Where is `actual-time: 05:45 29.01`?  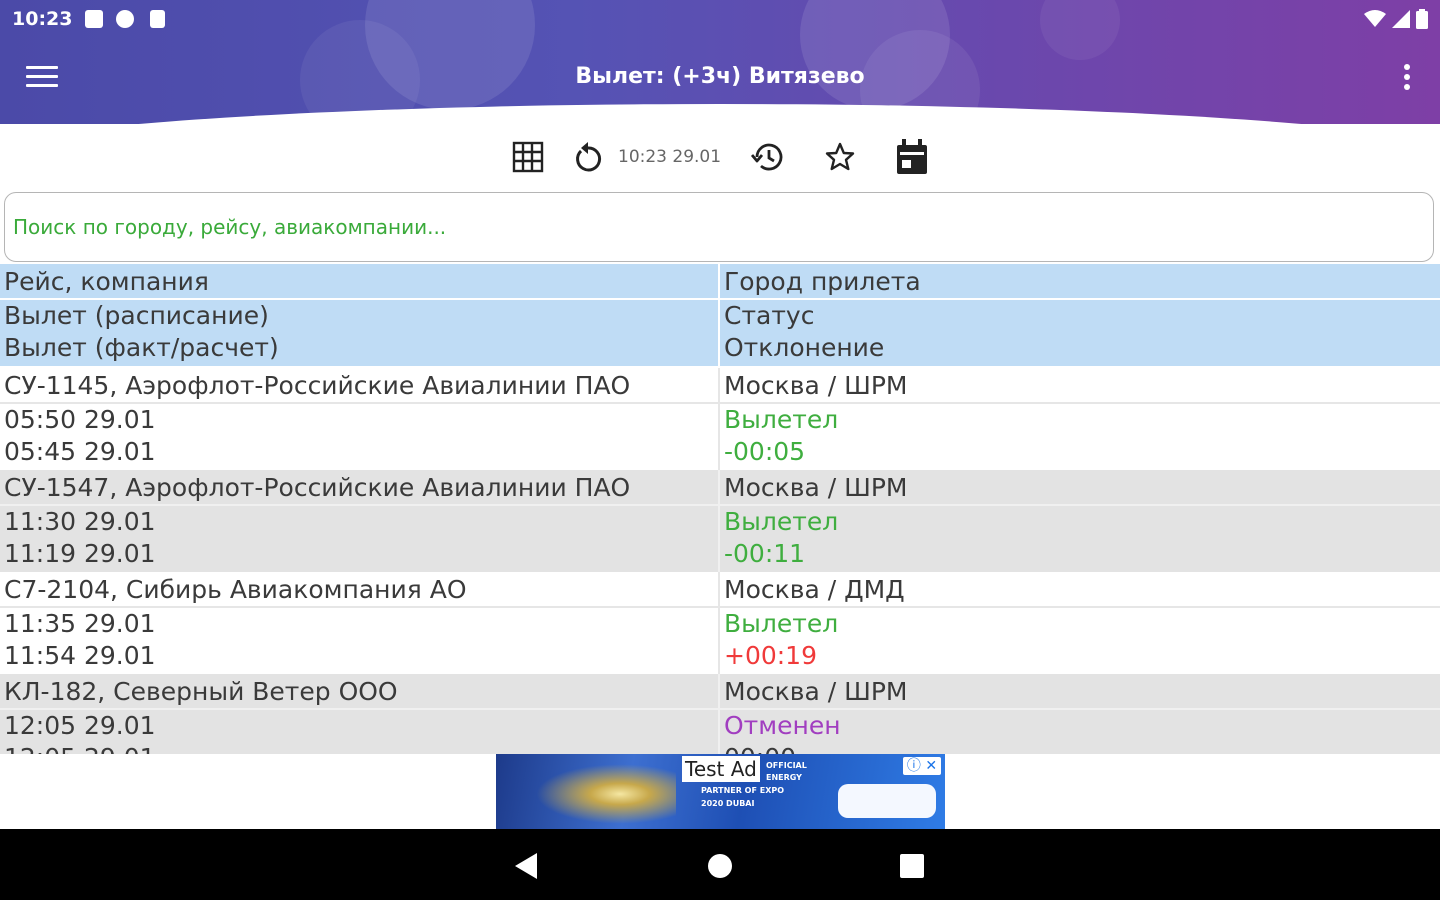 actual-time: 05:45 29.01 is located at coordinates (80, 451).